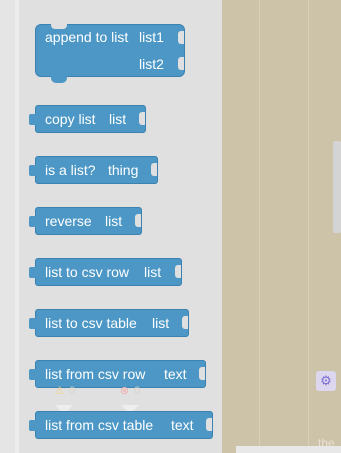 The width and height of the screenshot is (341, 453). Describe the element at coordinates (87, 37) in the screenshot. I see `block-label: append to list` at that location.